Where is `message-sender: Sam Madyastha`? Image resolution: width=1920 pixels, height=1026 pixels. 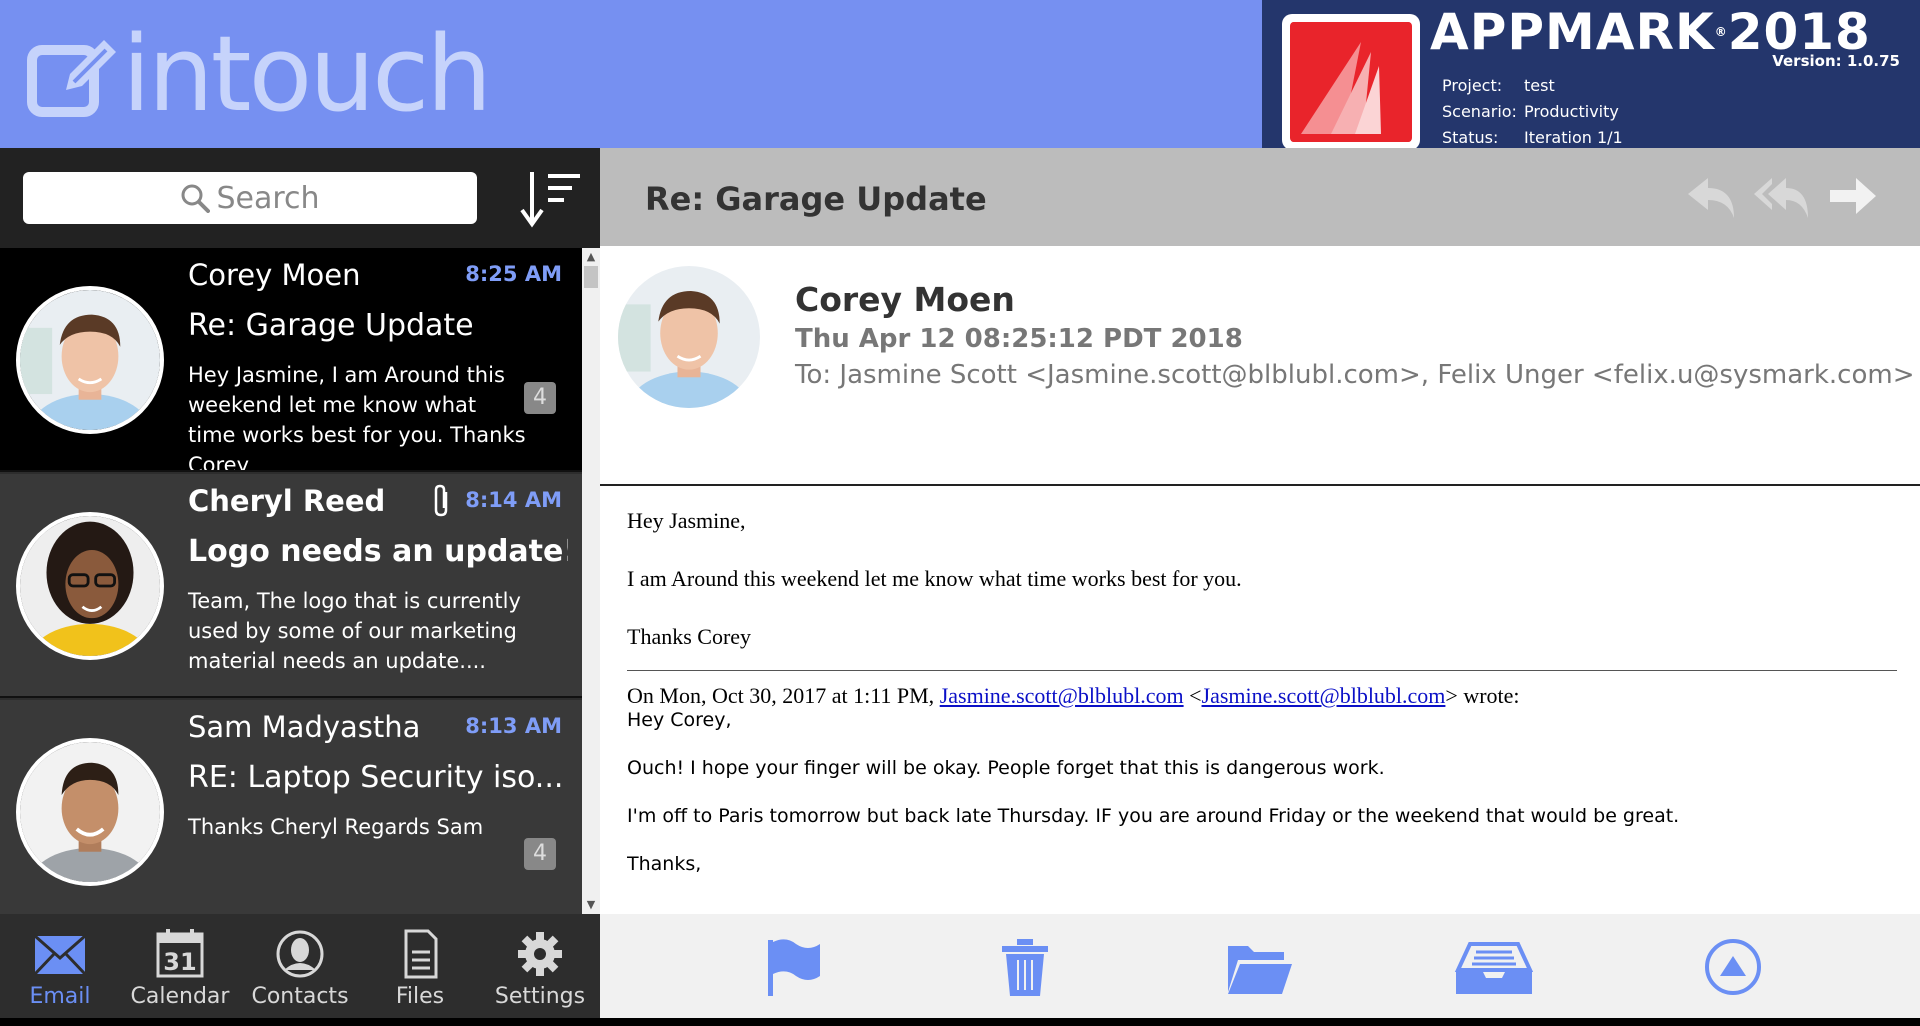
message-sender: Sam Madyastha is located at coordinates (304, 727).